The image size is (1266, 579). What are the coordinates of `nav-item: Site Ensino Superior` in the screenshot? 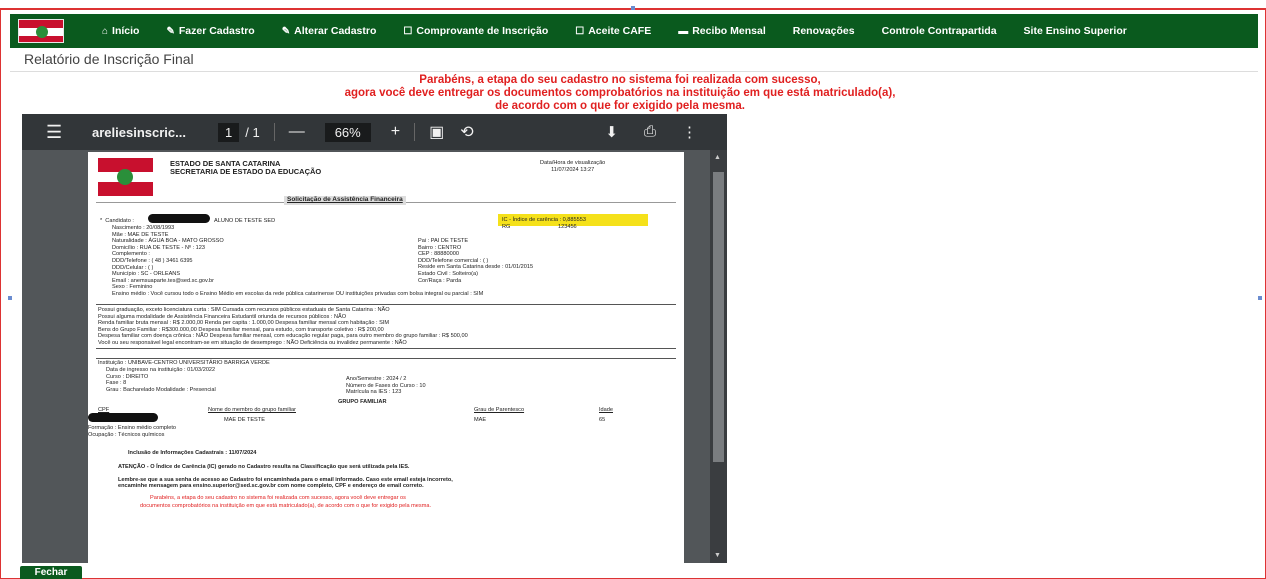 It's located at (1075, 31).